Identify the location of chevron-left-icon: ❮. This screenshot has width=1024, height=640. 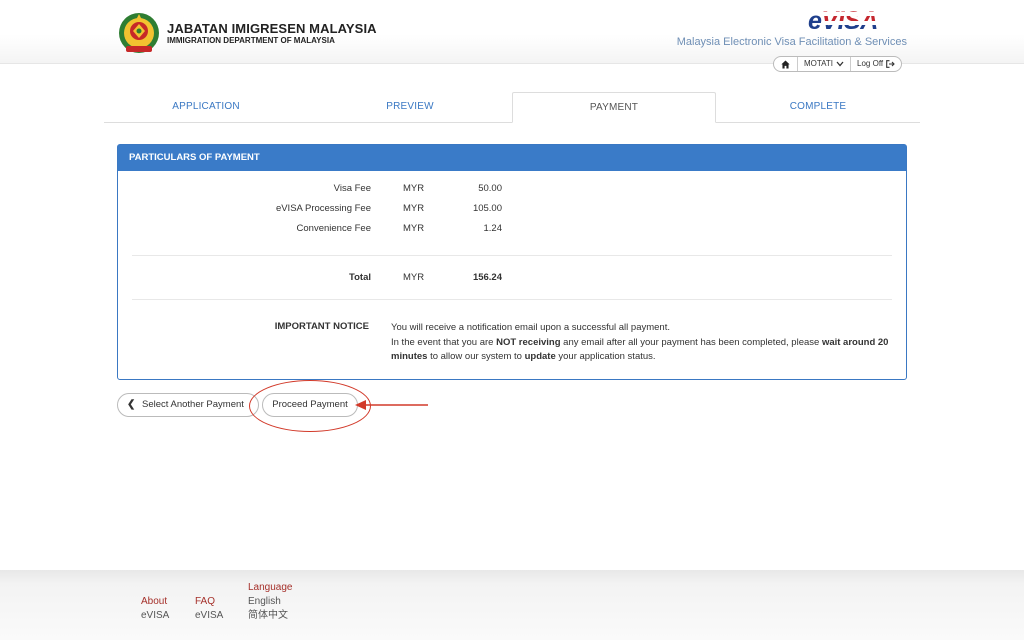
(131, 404).